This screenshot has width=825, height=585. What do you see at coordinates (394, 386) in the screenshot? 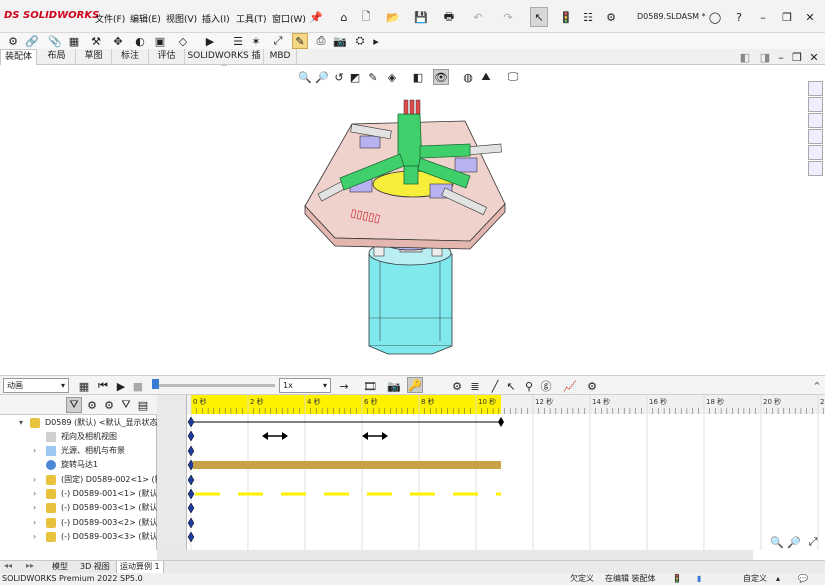
I see `animation-wizard-icon: 📷` at bounding box center [394, 386].